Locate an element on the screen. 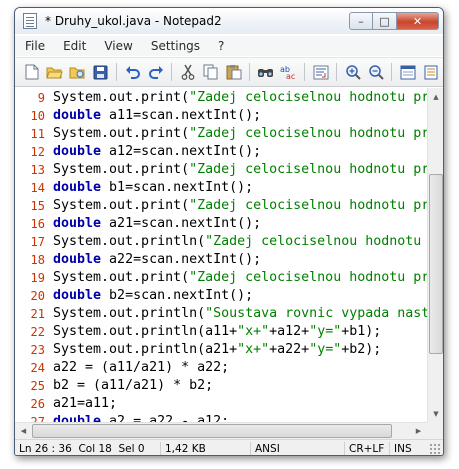 This screenshot has width=459, height=469. zoom-in-icon is located at coordinates (352, 72).